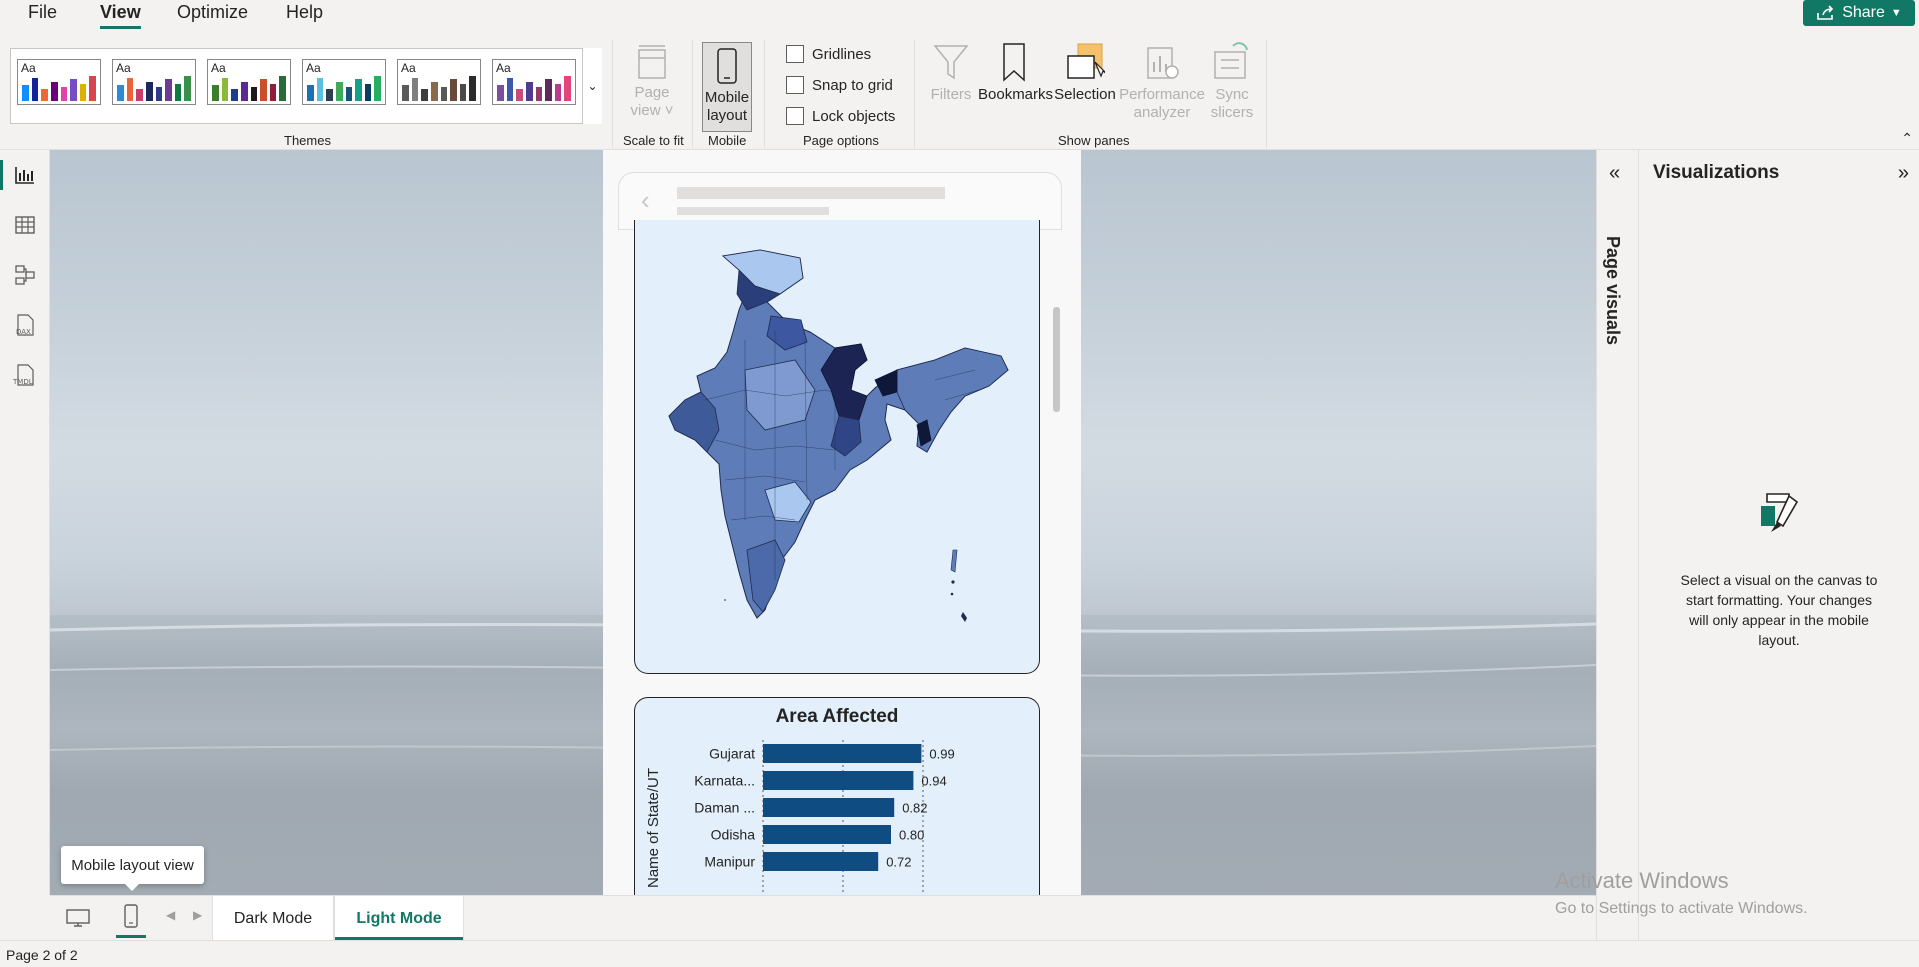 The height and width of the screenshot is (967, 1919). What do you see at coordinates (727, 87) in the screenshot?
I see `mobile-layout-button: Mobile layout` at bounding box center [727, 87].